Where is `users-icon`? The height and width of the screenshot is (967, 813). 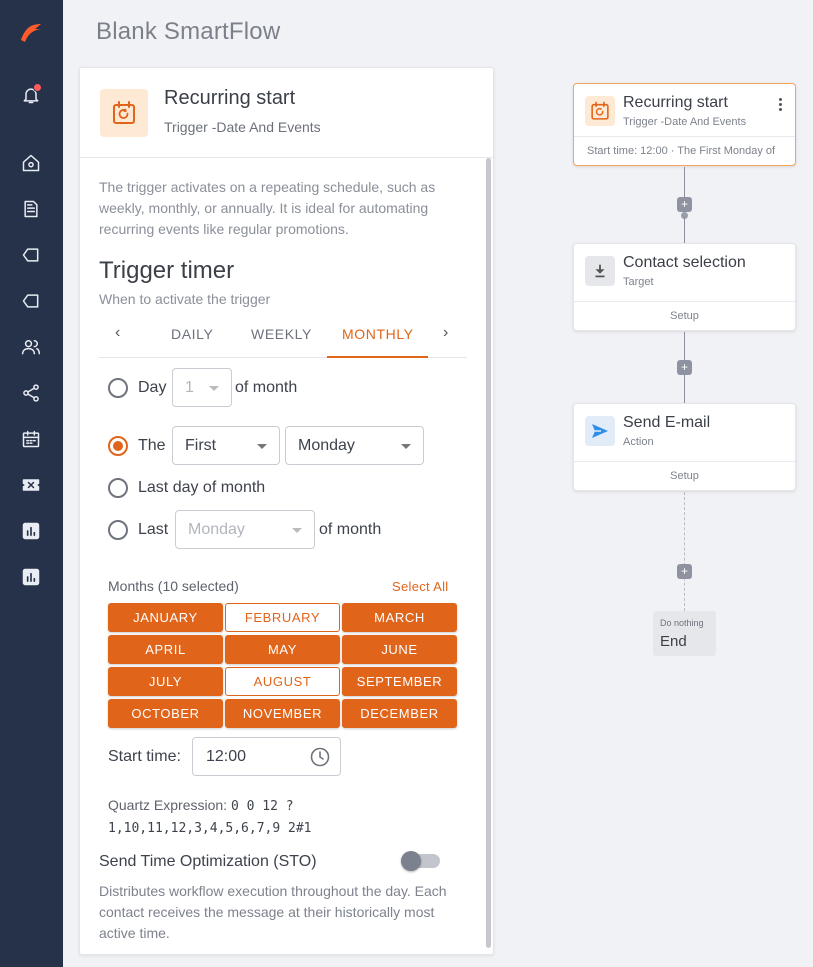
users-icon is located at coordinates (31, 347).